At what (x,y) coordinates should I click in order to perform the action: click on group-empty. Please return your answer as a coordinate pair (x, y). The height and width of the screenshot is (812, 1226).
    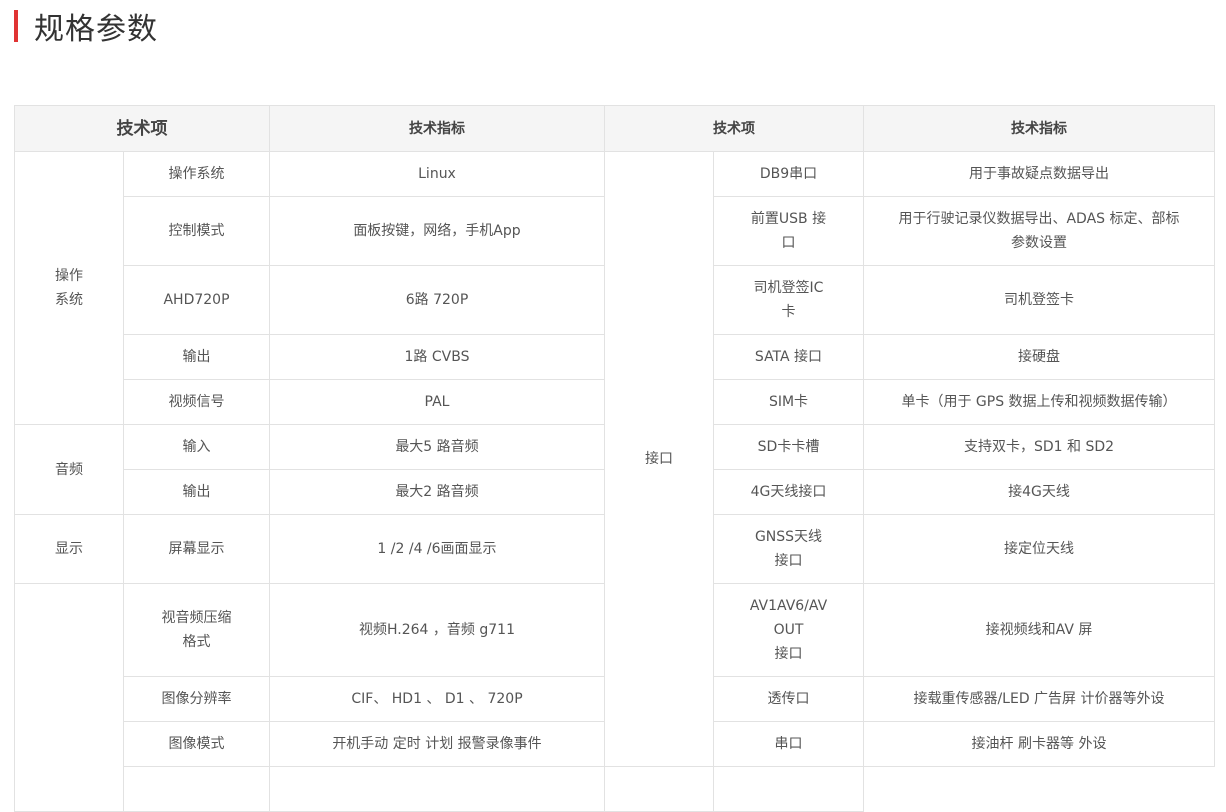
    Looking at the image, I should click on (69, 697).